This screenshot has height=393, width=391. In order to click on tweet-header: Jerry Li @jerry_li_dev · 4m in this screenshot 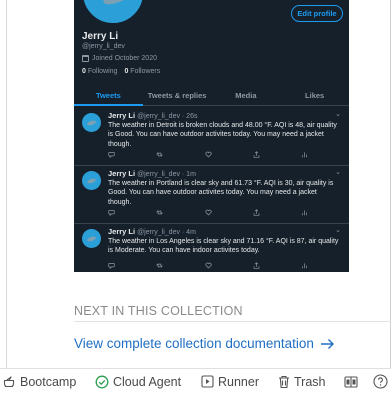, I will do `click(152, 231)`.